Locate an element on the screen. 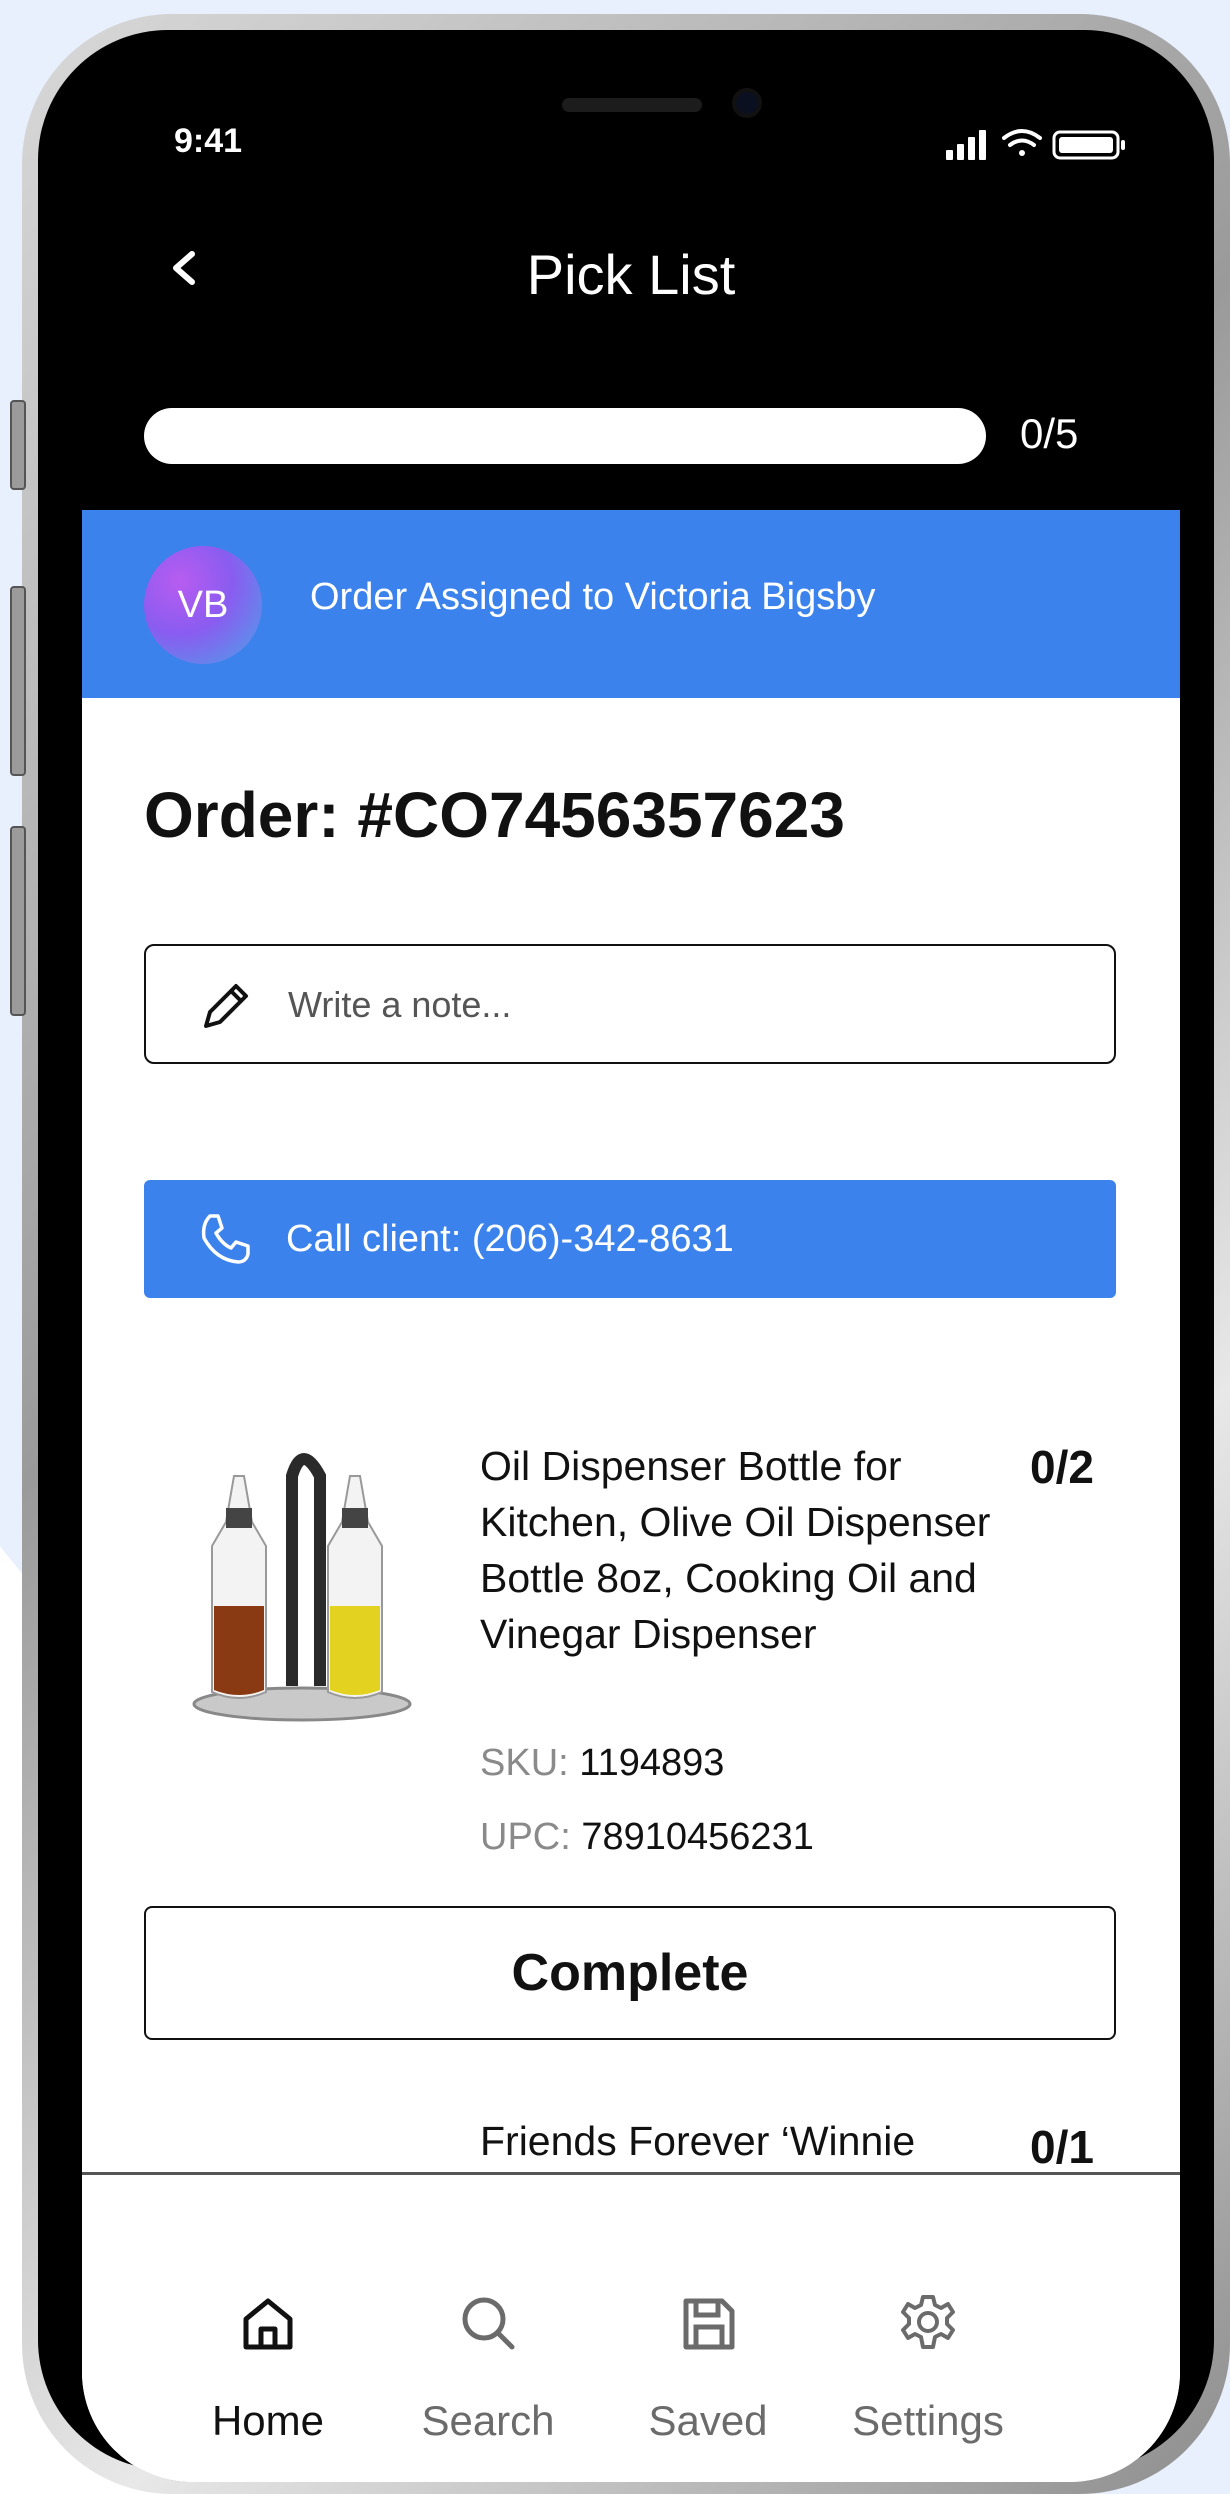  speaker-grille is located at coordinates (632, 105).